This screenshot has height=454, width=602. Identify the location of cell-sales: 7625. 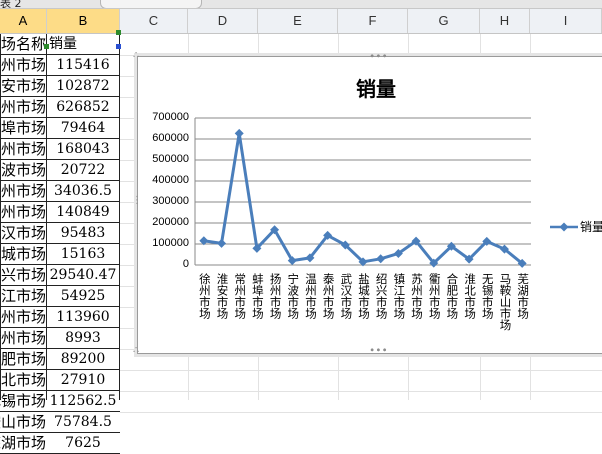
(83, 443).